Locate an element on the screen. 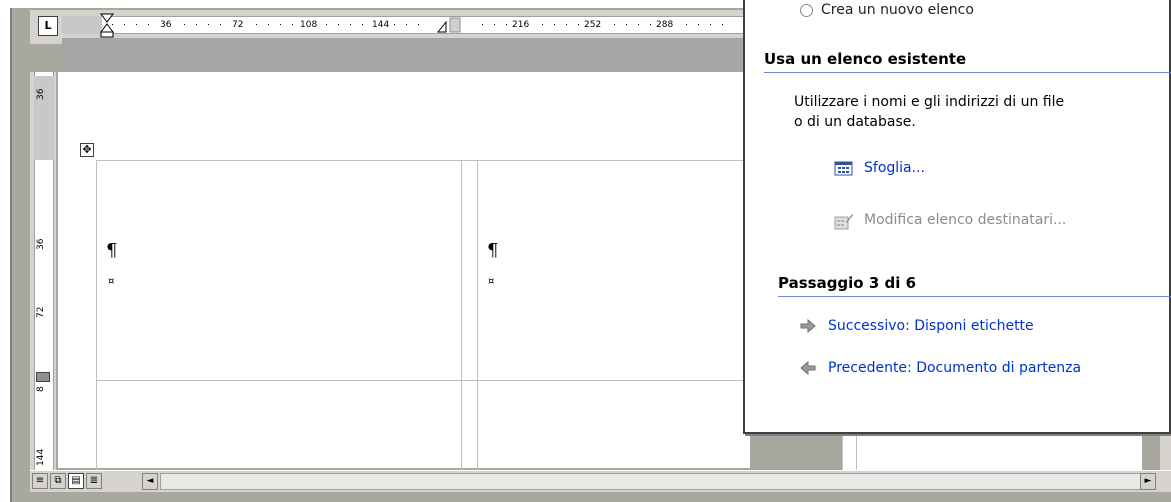 This screenshot has height=502, width=1171. horizontal-scrollbar is located at coordinates (652, 481).